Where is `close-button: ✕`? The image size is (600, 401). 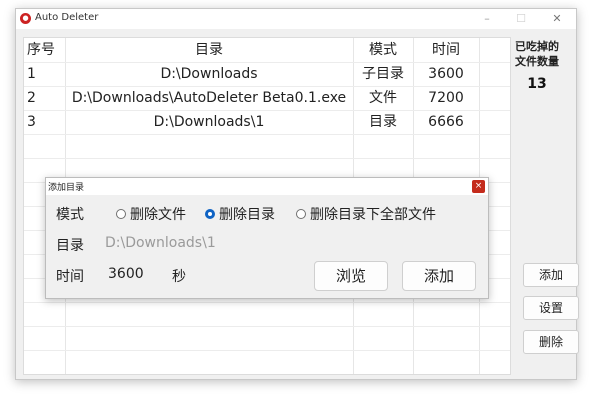 close-button: ✕ is located at coordinates (557, 19).